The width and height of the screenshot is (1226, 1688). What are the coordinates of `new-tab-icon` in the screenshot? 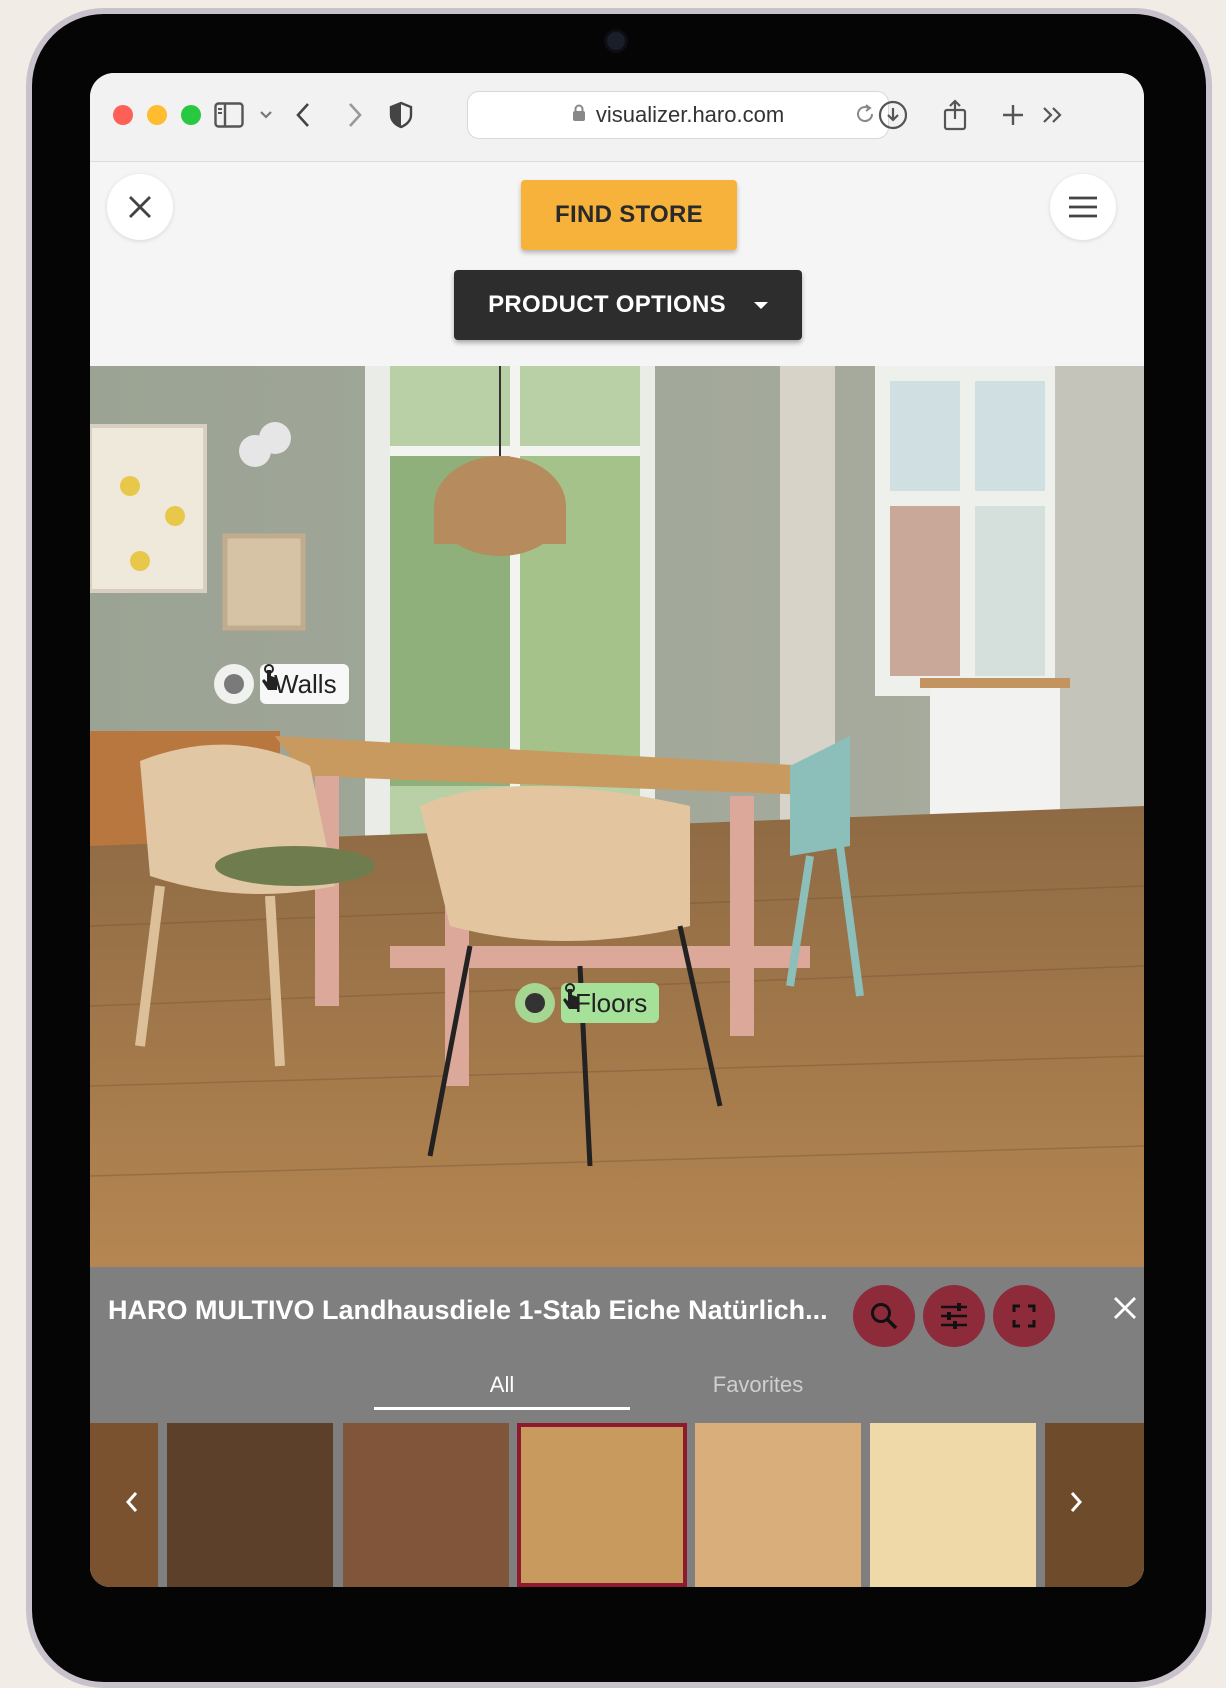 It's located at (1013, 115).